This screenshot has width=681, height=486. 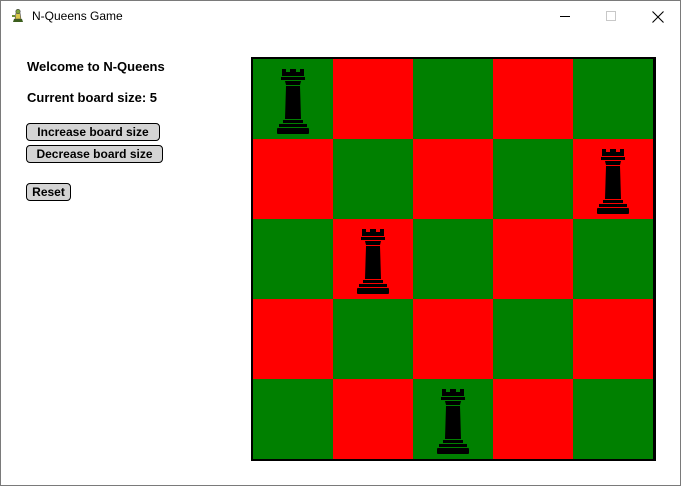 I want to click on minimize-button, so click(x=565, y=16).